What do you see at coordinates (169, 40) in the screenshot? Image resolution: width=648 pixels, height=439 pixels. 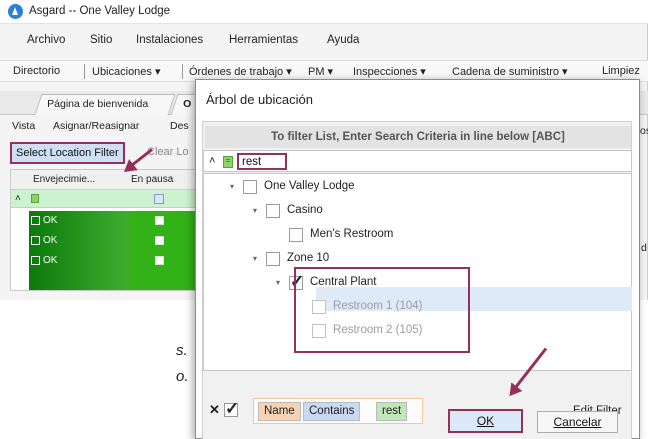 I see `menu-instalaciones: Instalaciones` at bounding box center [169, 40].